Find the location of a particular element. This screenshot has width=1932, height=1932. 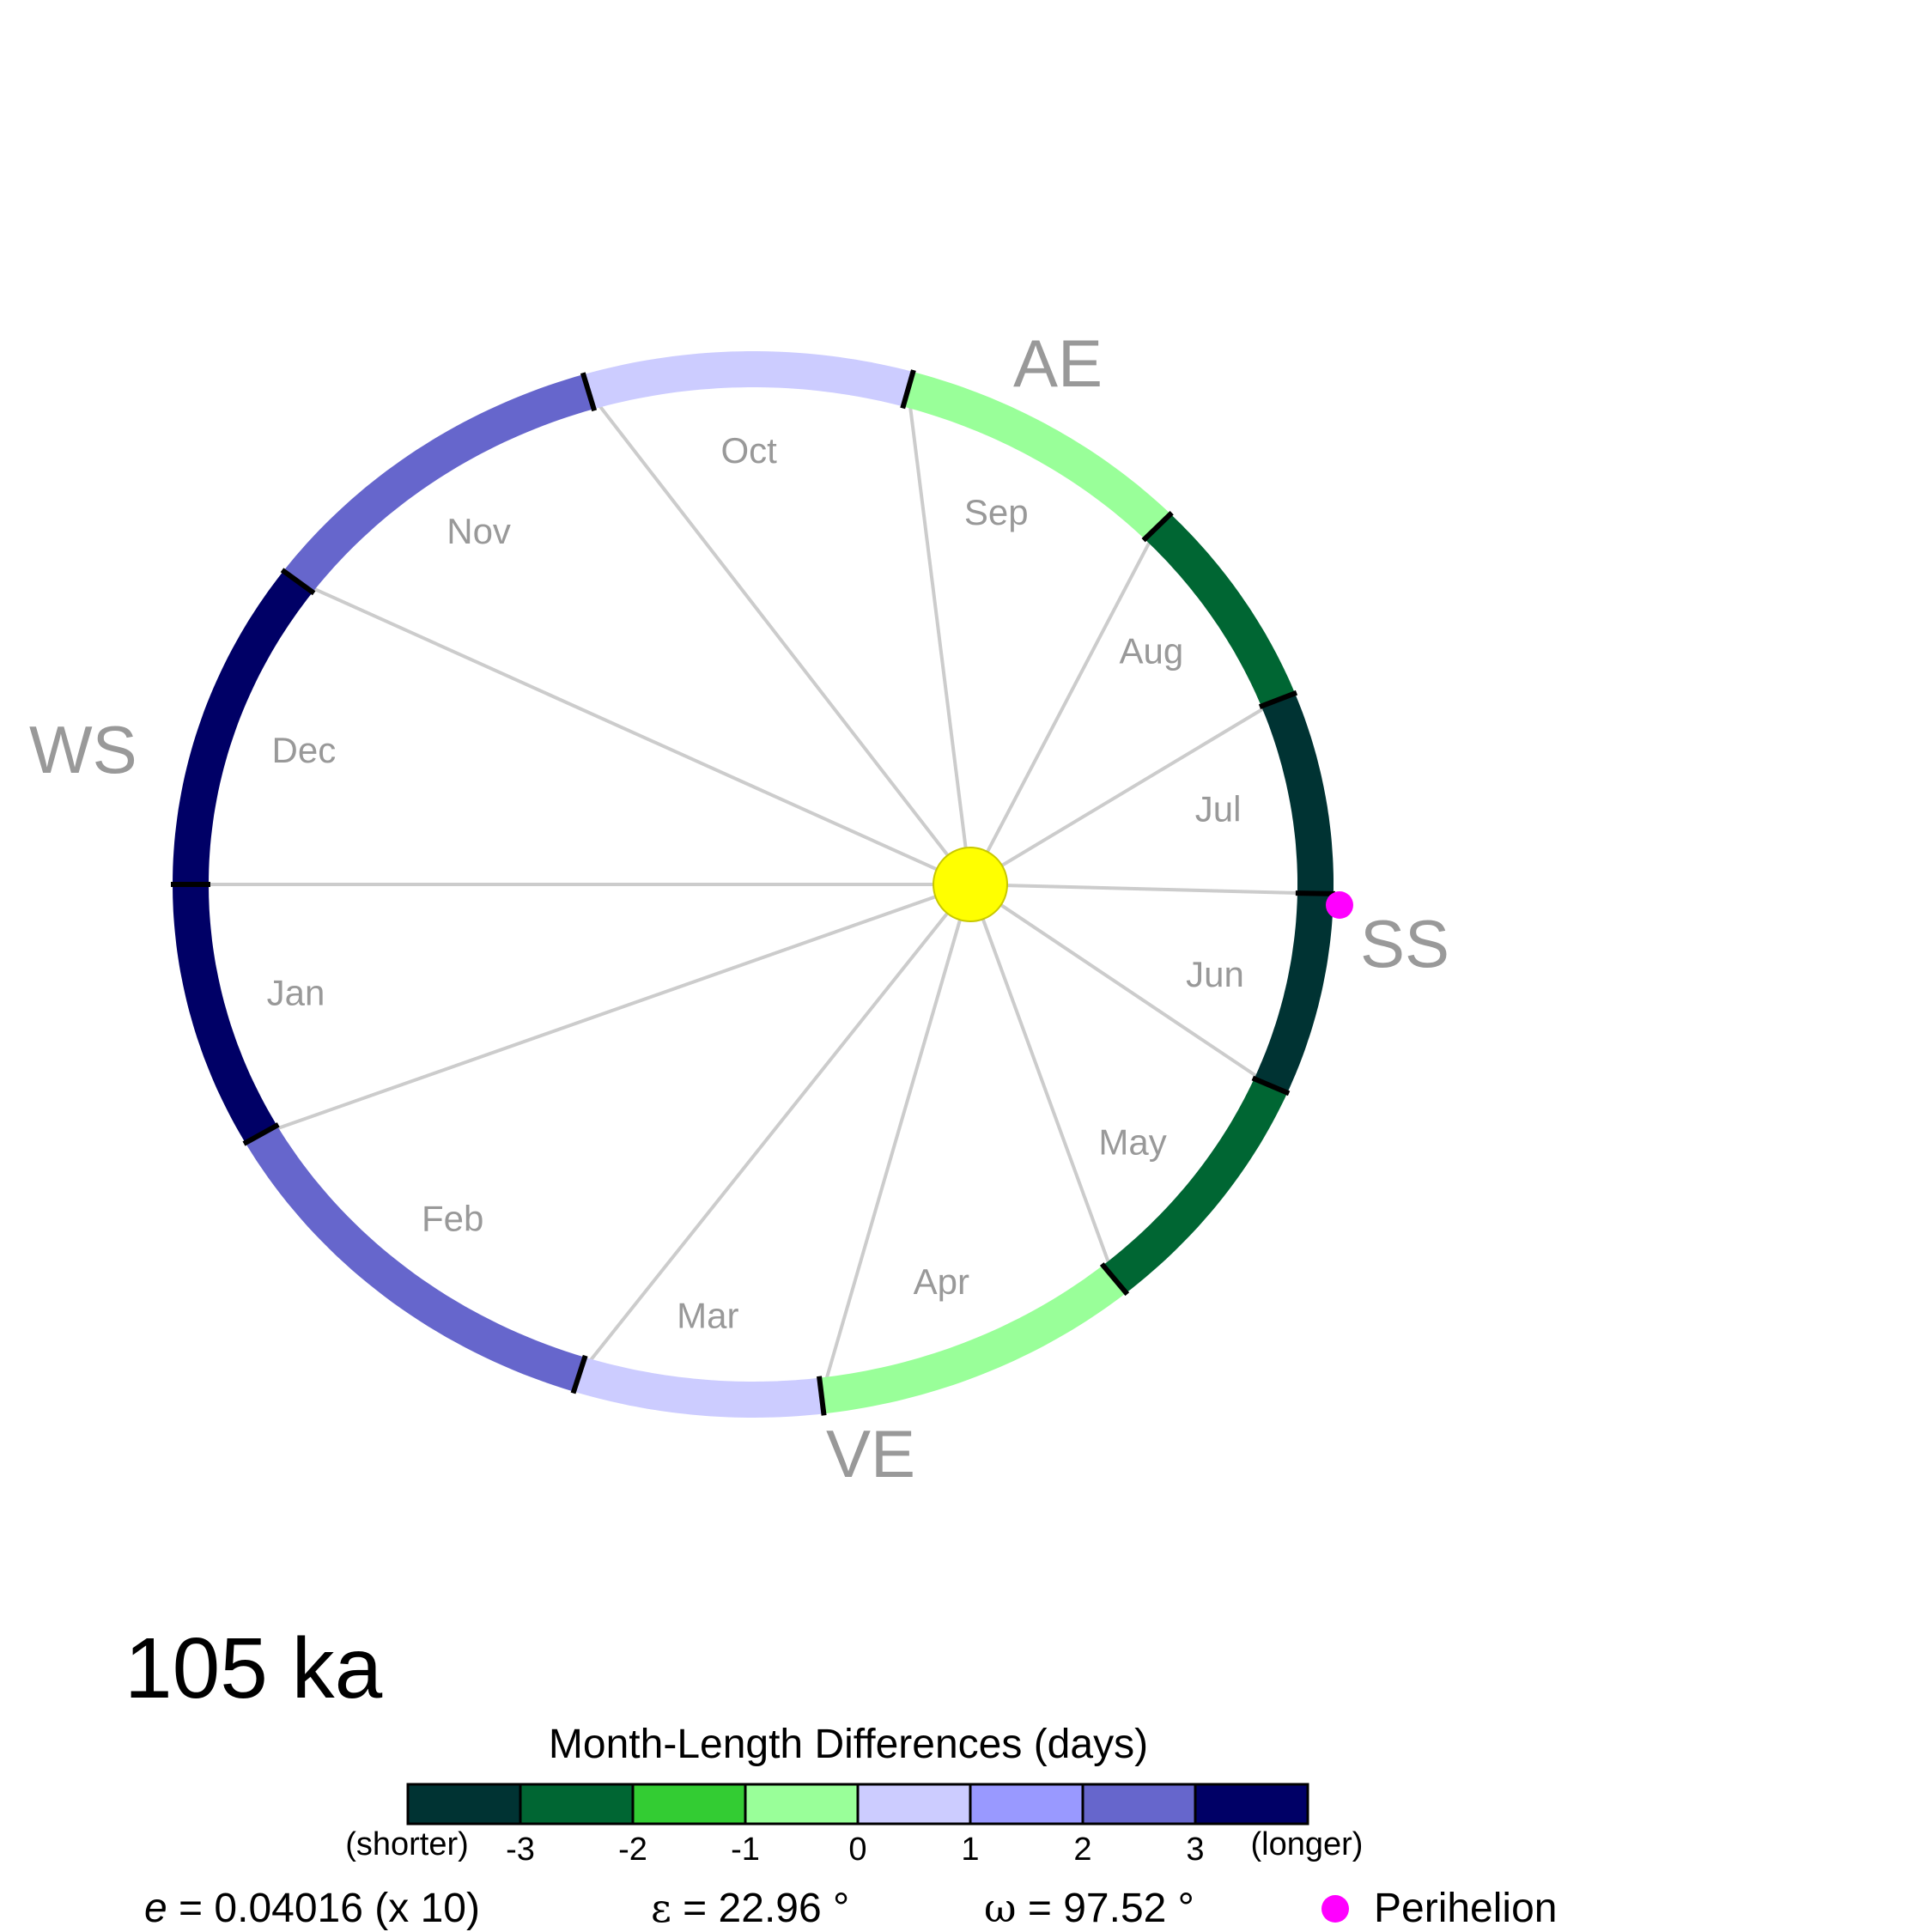

eccentricity-value: = 0.04016 (x 10) is located at coordinates (323, 1909).